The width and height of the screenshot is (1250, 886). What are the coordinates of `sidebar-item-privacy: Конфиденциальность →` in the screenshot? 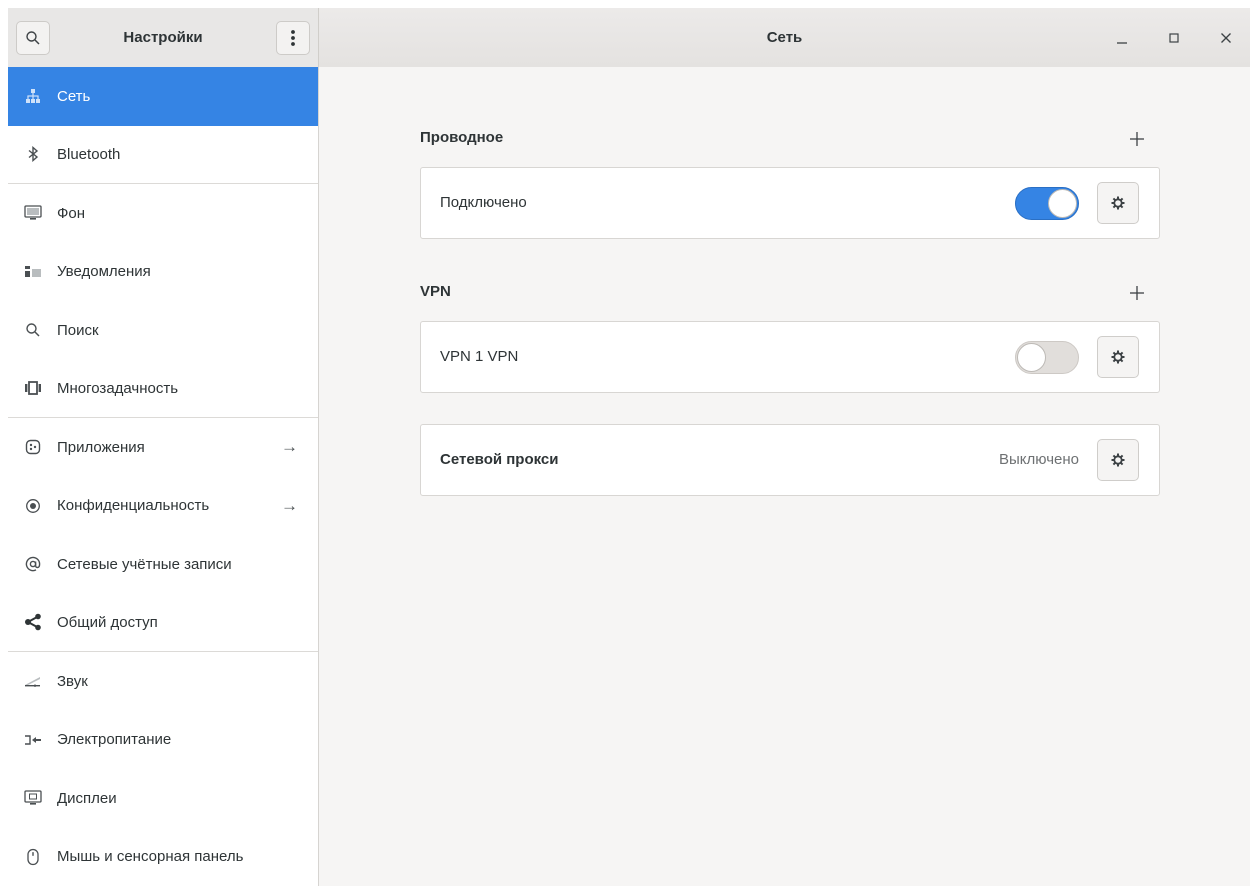 It's located at (163, 506).